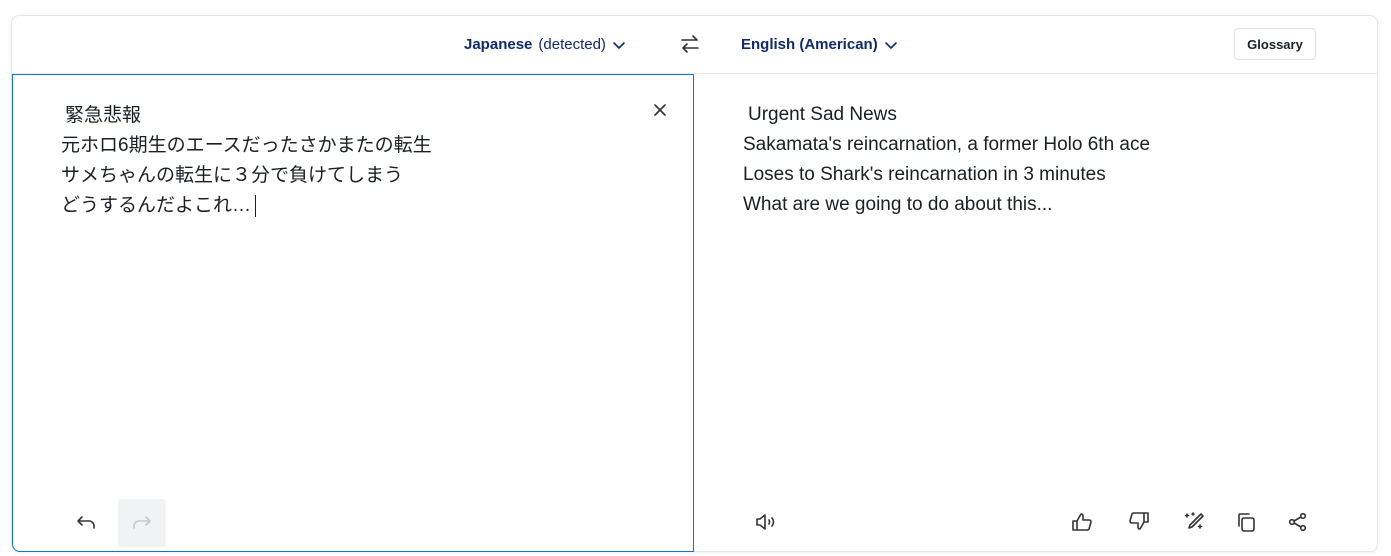 Image resolution: width=1391 pixels, height=556 pixels. Describe the element at coordinates (572, 44) in the screenshot. I see `detected-label: (detected)` at that location.